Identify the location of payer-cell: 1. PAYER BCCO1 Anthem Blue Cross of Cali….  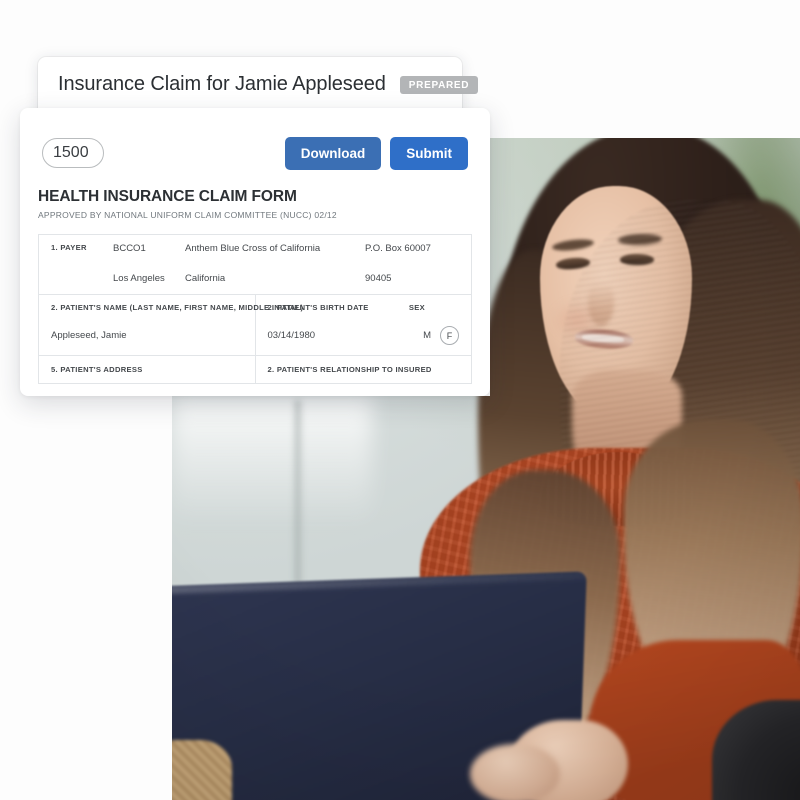
(255, 264).